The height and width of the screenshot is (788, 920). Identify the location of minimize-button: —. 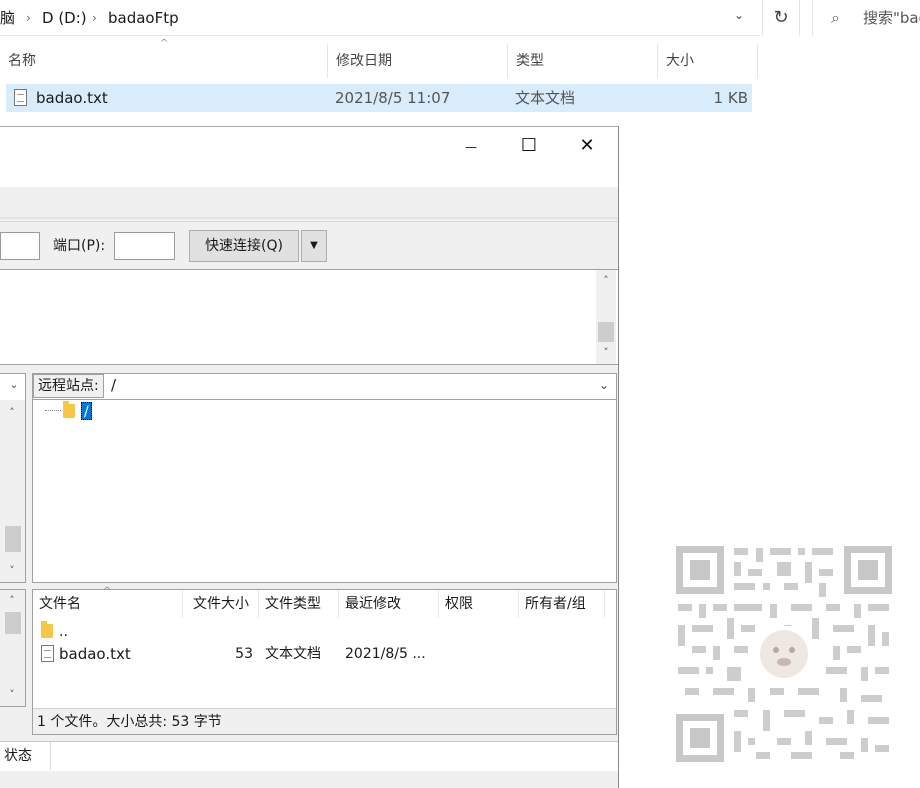
(471, 146).